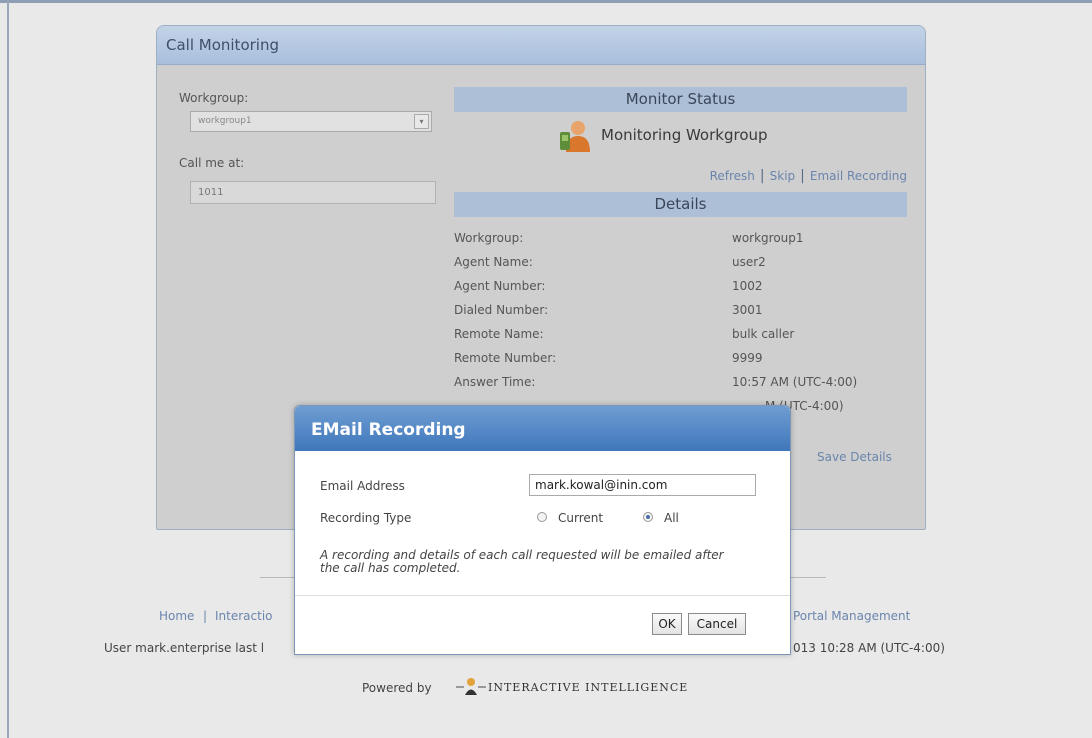 This screenshot has width=1092, height=738. Describe the element at coordinates (732, 176) in the screenshot. I see `refresh-link: Refresh` at that location.